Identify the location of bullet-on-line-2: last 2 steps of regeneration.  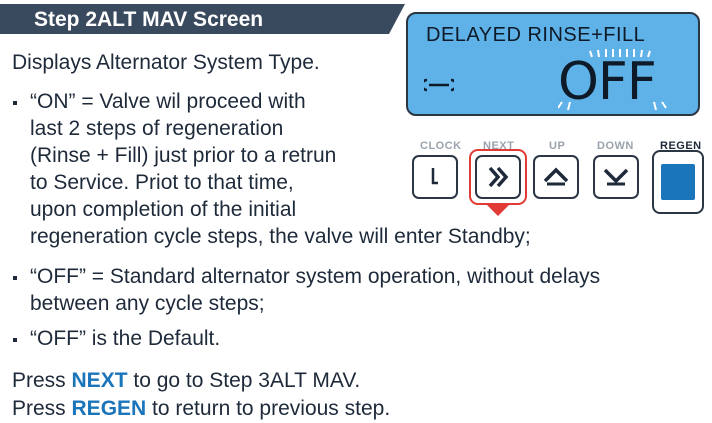
(157, 128).